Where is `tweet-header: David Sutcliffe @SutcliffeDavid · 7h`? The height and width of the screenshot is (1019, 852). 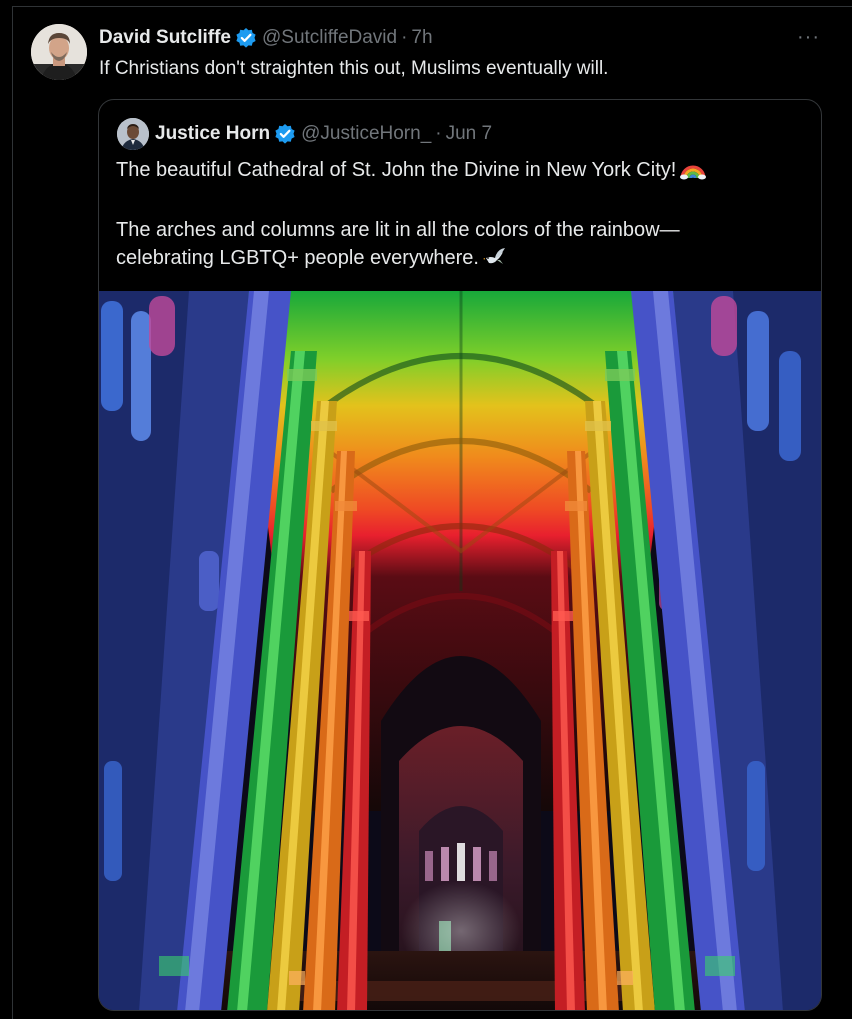
tweet-header: David Sutcliffe @SutcliffeDavid · 7h is located at coordinates (266, 38).